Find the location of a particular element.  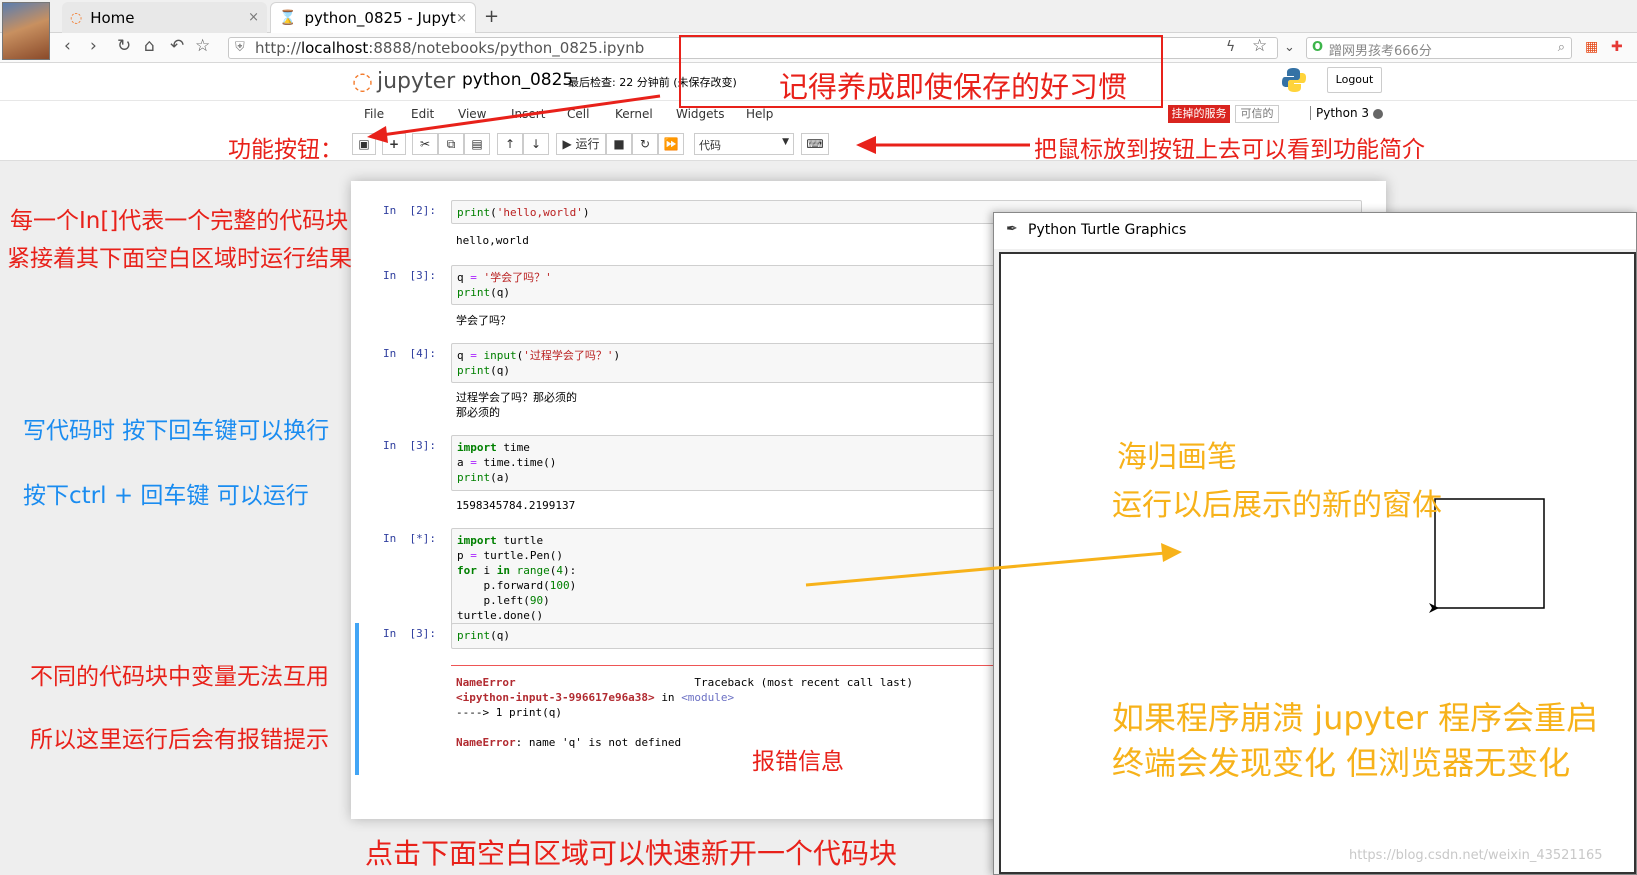

annotation-scope-tip-1: 不同的代码块中变量无法互用 is located at coordinates (179, 677).